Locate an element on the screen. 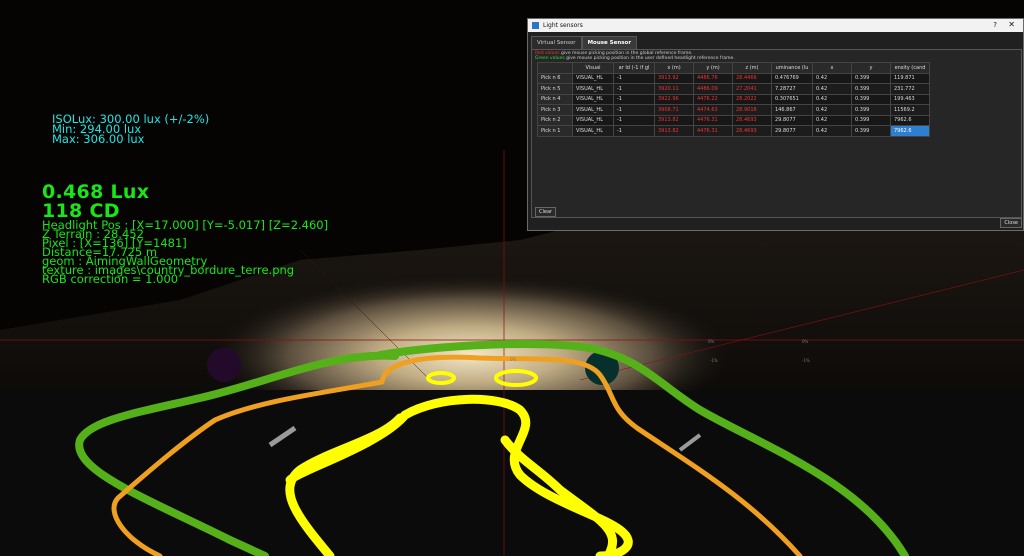 This screenshot has height=556, width=1024. row-header: Pick n 1 is located at coordinates (555, 131).